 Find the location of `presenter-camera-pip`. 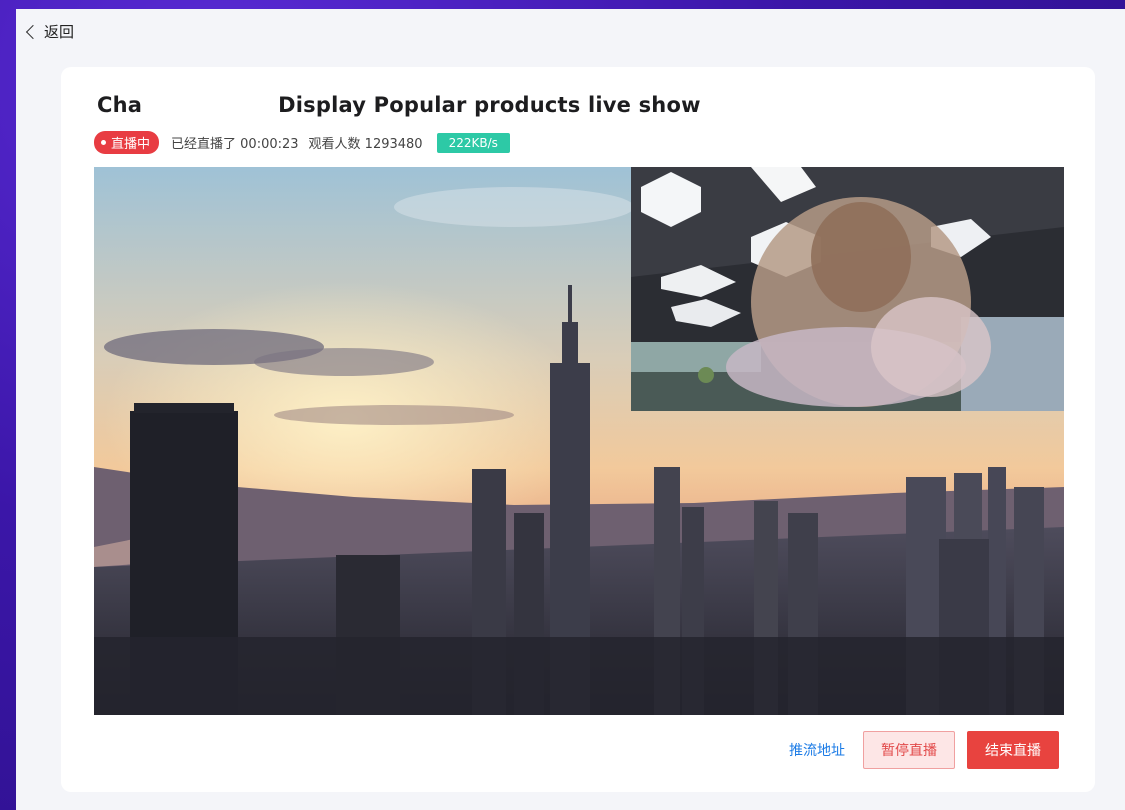

presenter-camera-pip is located at coordinates (847, 289).